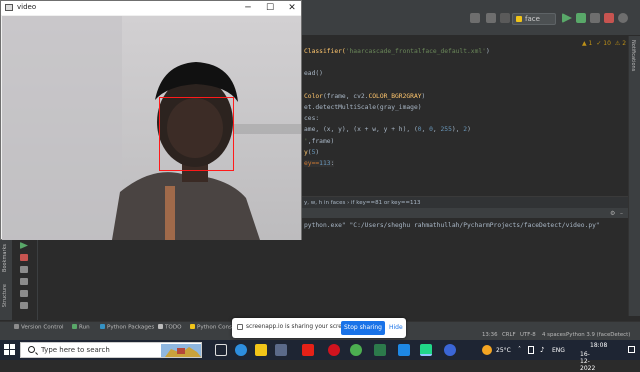  I want to click on vscode-icon, so click(404, 350).